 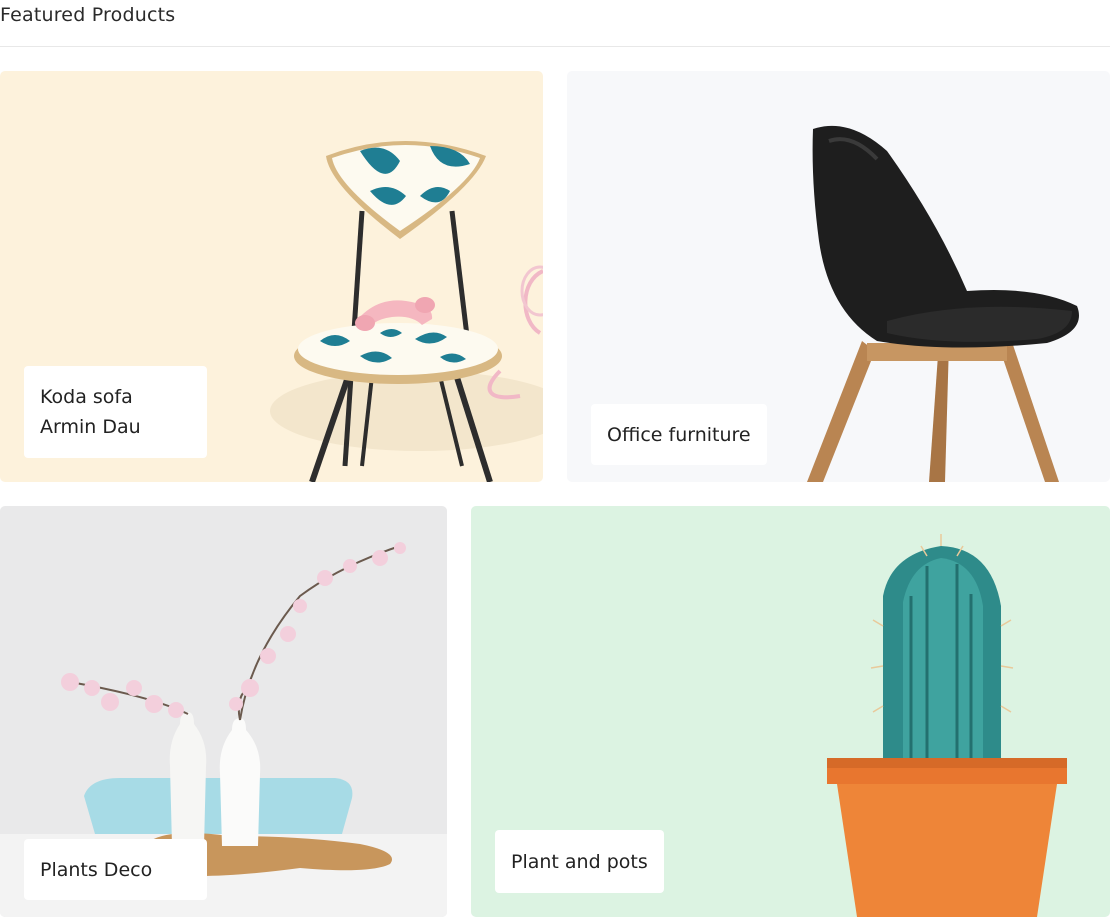 I want to click on card-label: Plant and pots, so click(x=579, y=861).